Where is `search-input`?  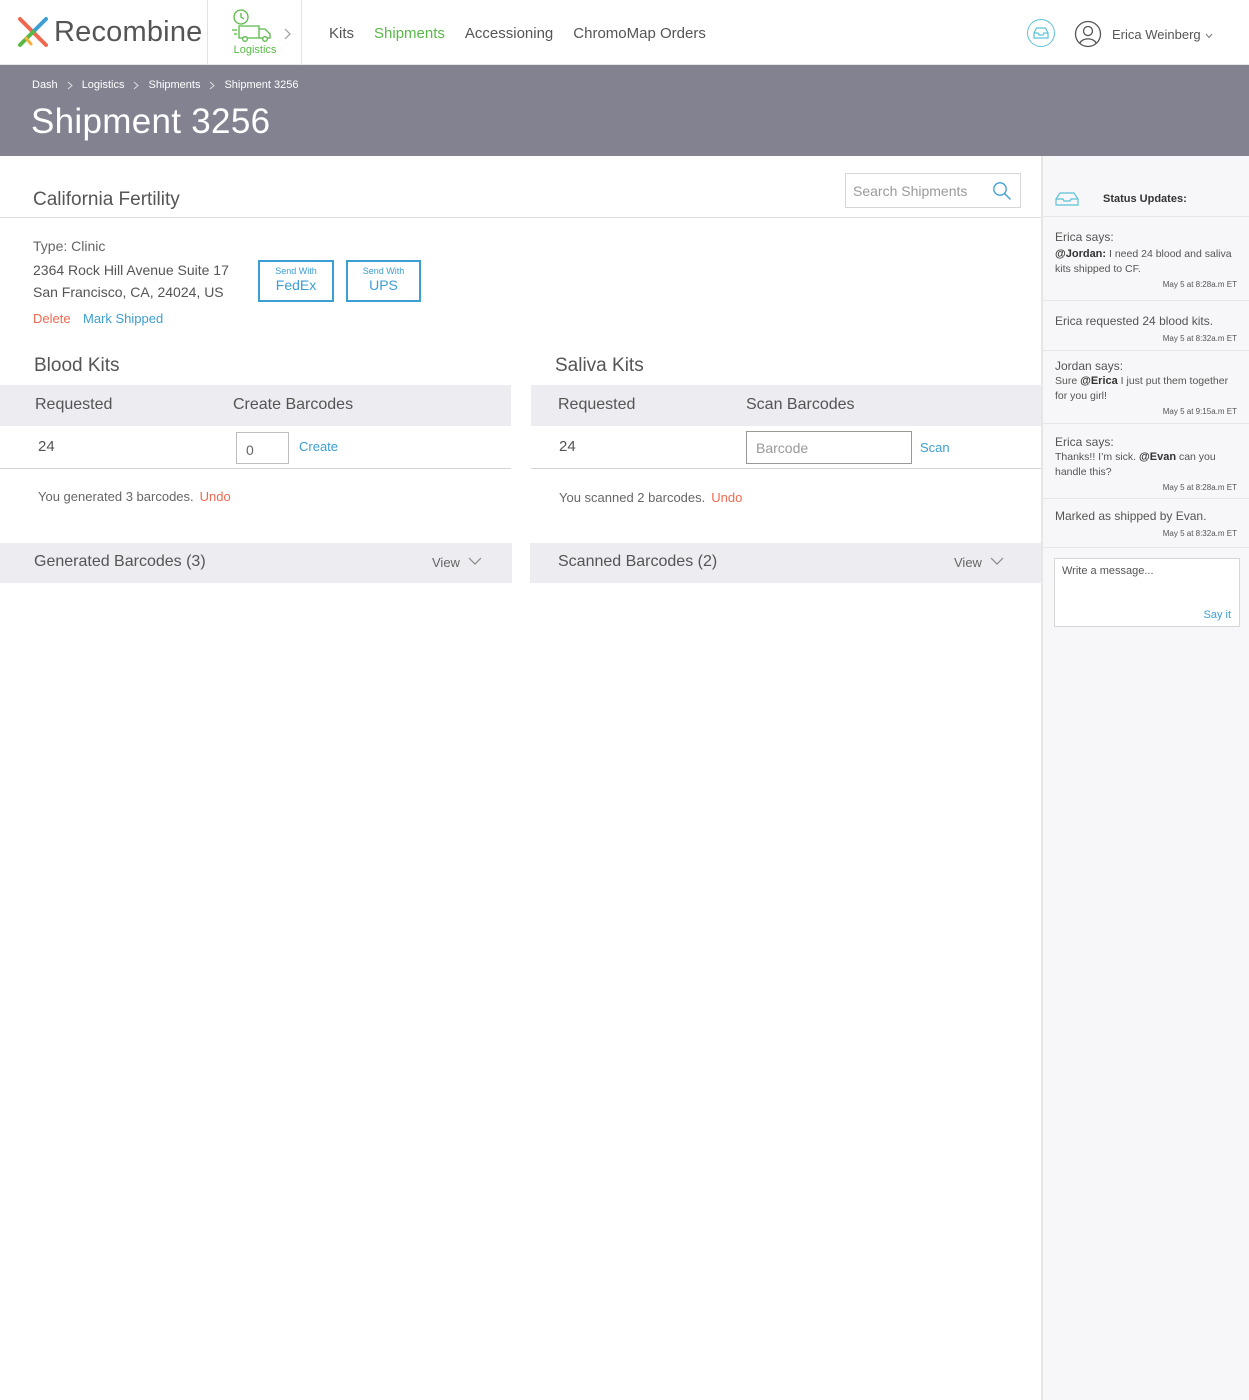
search-input is located at coordinates (920, 190).